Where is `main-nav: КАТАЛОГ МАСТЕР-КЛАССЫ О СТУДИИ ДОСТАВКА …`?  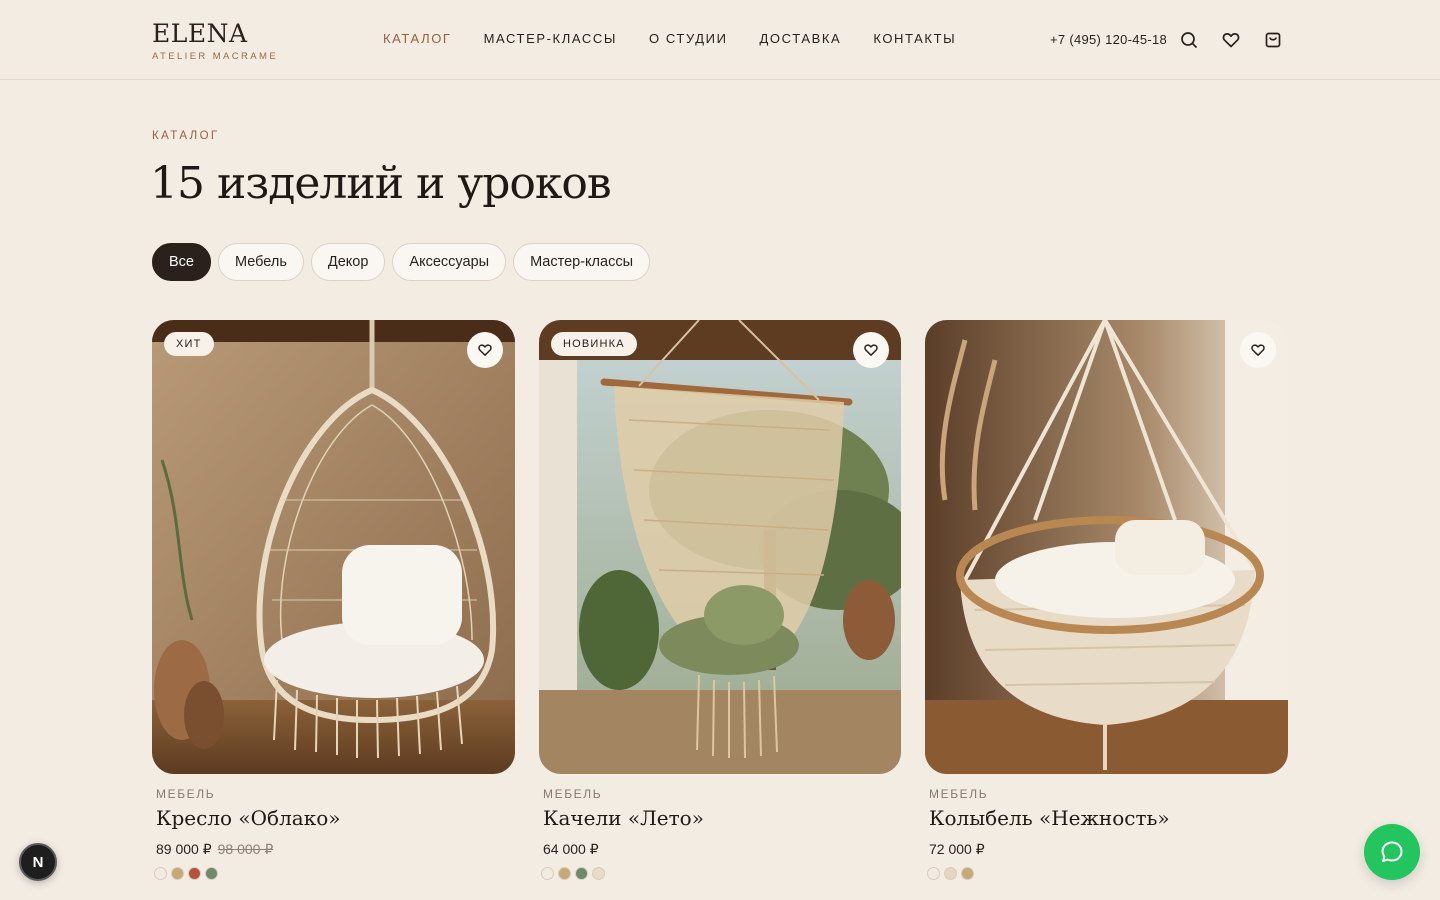
main-nav: КАТАЛОГ МАСТЕР-КЛАССЫ О СТУДИИ ДОСТАВКА … is located at coordinates (669, 38).